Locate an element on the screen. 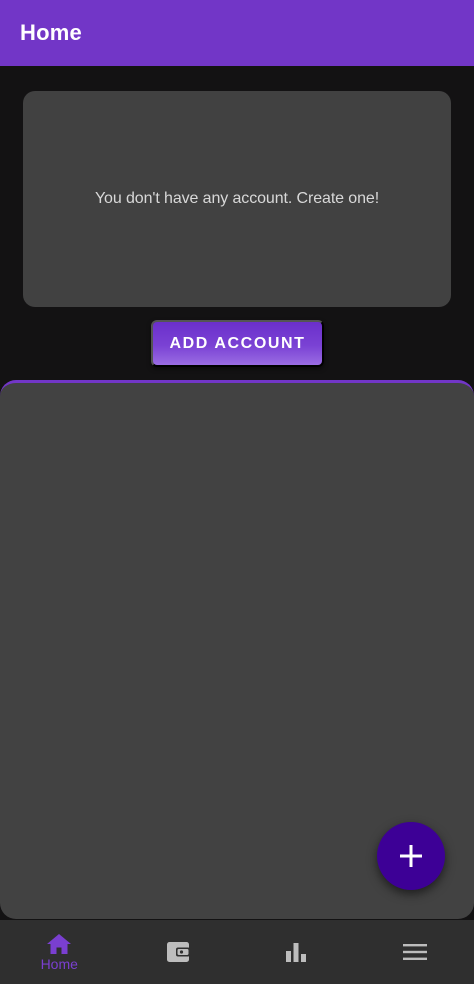  add-fab-button is located at coordinates (411, 856).